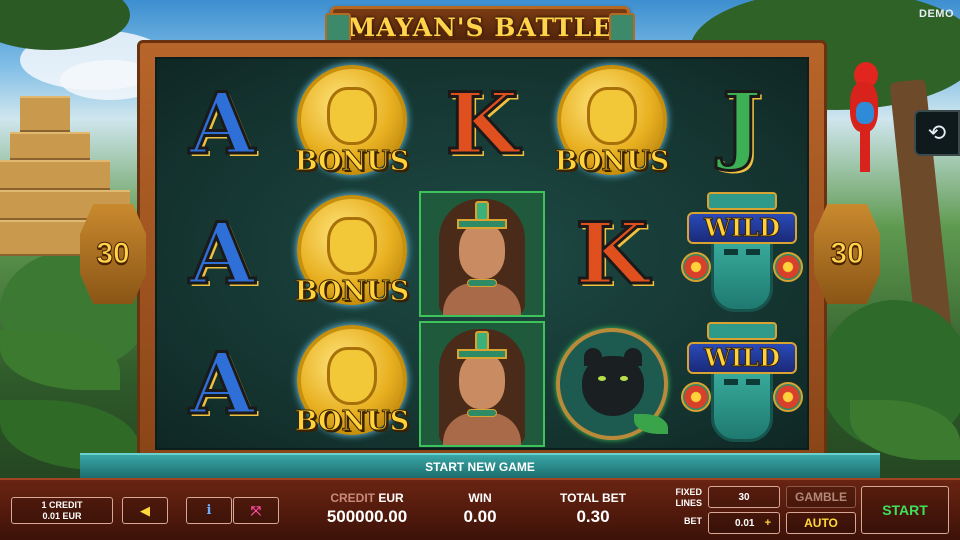 The width and height of the screenshot is (960, 540). What do you see at coordinates (905, 510) in the screenshot?
I see `start-button: START` at bounding box center [905, 510].